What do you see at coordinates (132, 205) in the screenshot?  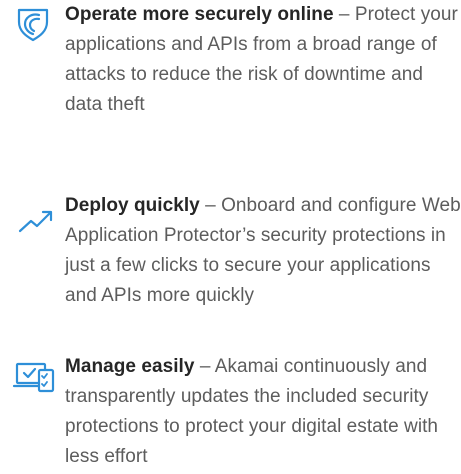 I see `benefit-title: Deploy quickly` at bounding box center [132, 205].